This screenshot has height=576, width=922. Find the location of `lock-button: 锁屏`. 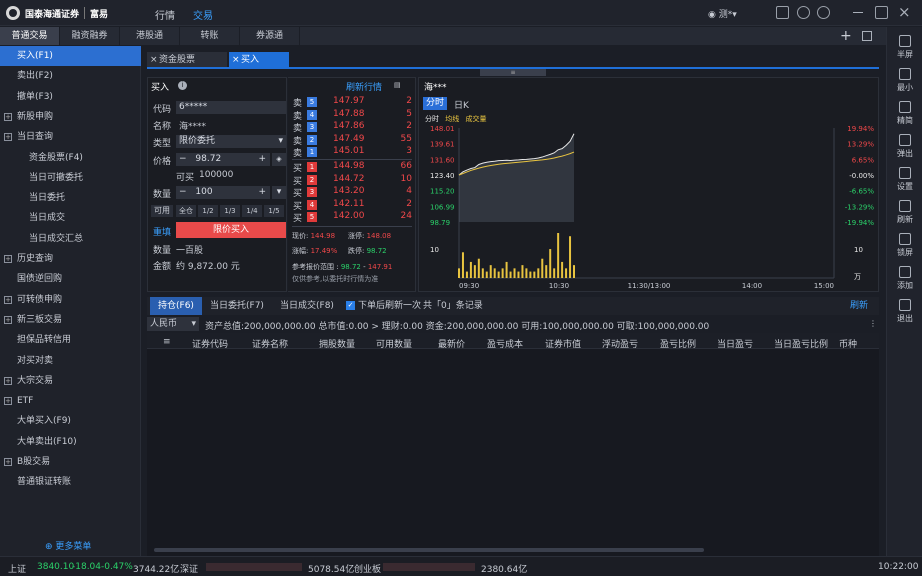

lock-button: 锁屏 is located at coordinates (904, 245).